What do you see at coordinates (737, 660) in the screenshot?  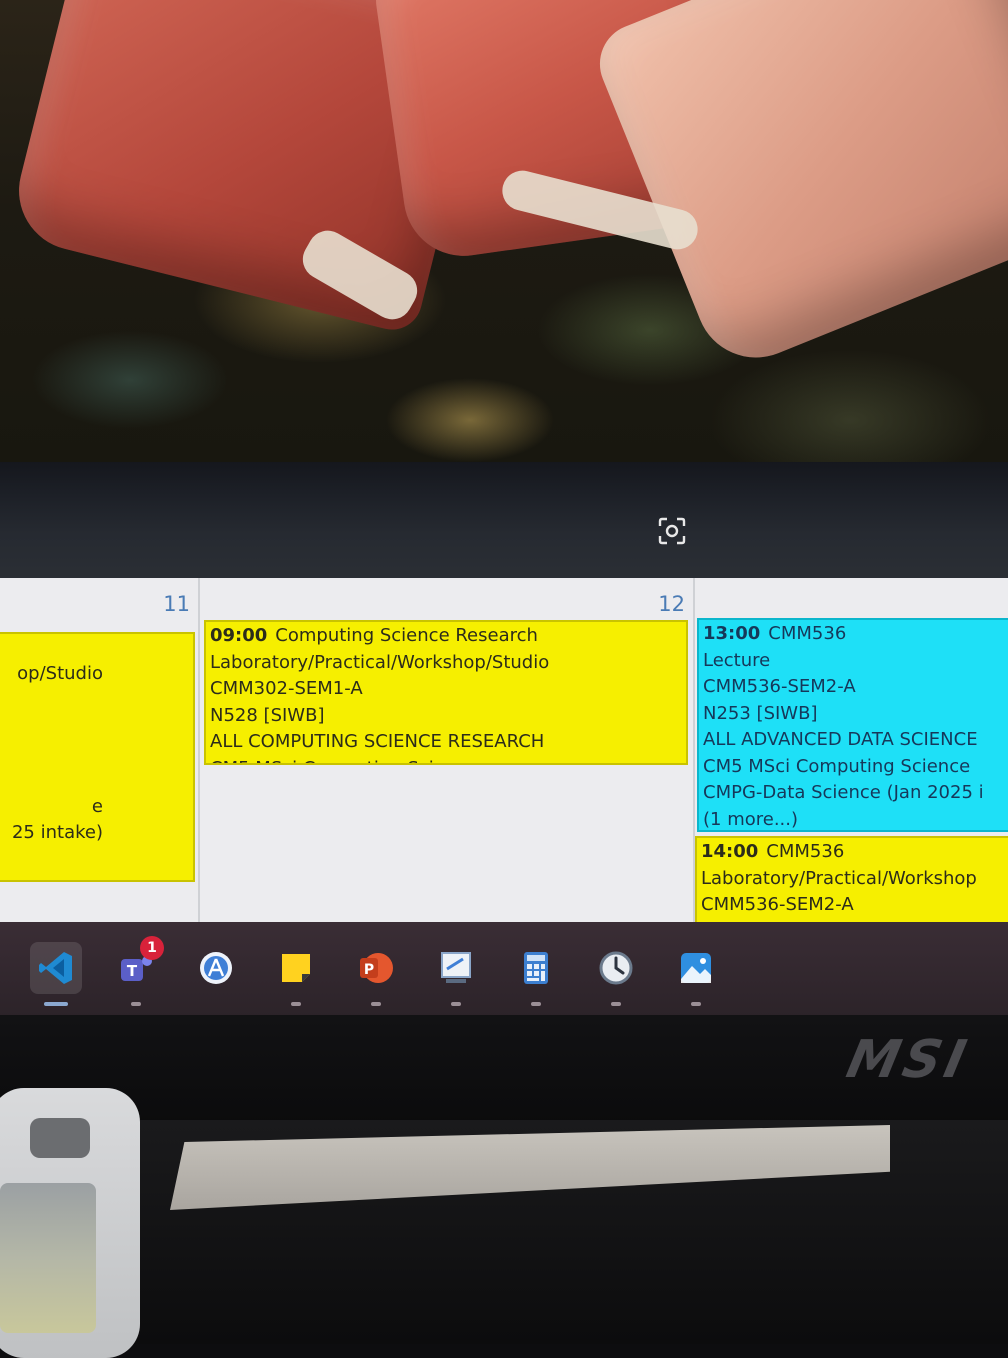 I see `event-type: Lecture` at bounding box center [737, 660].